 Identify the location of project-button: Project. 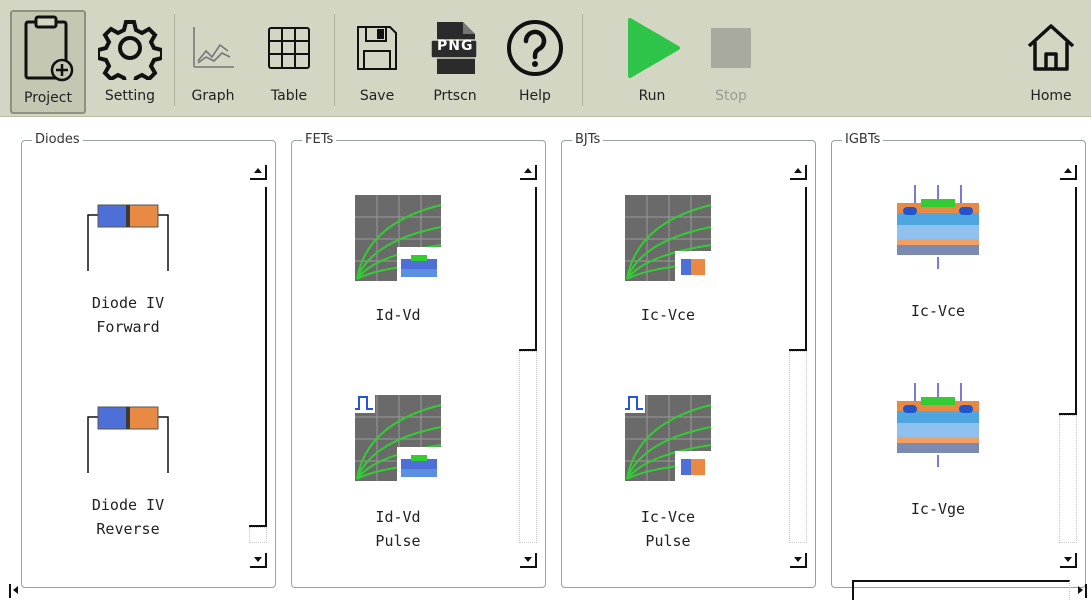
(48, 62).